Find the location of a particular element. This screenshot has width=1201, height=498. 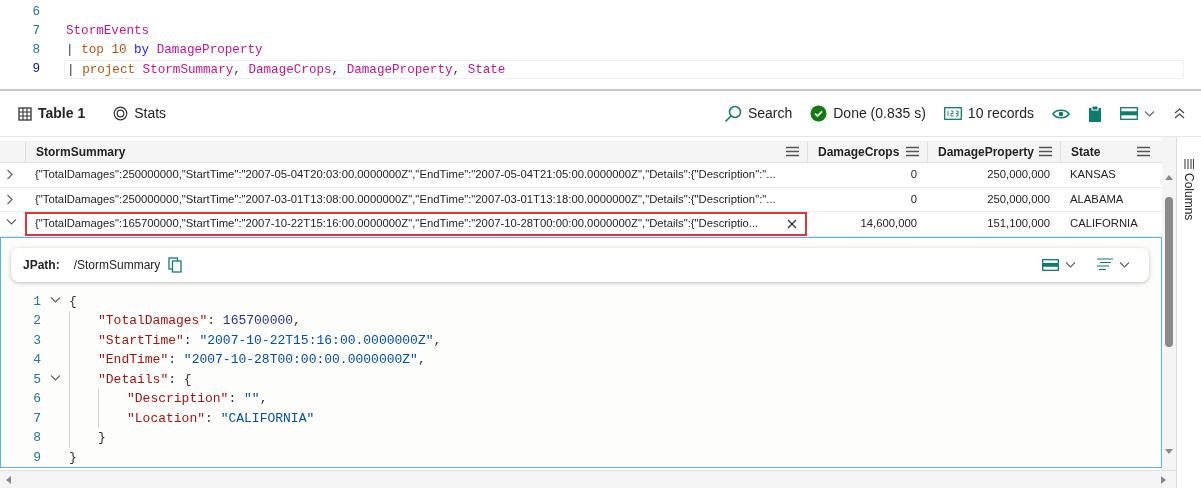

copy-icon is located at coordinates (175, 264).